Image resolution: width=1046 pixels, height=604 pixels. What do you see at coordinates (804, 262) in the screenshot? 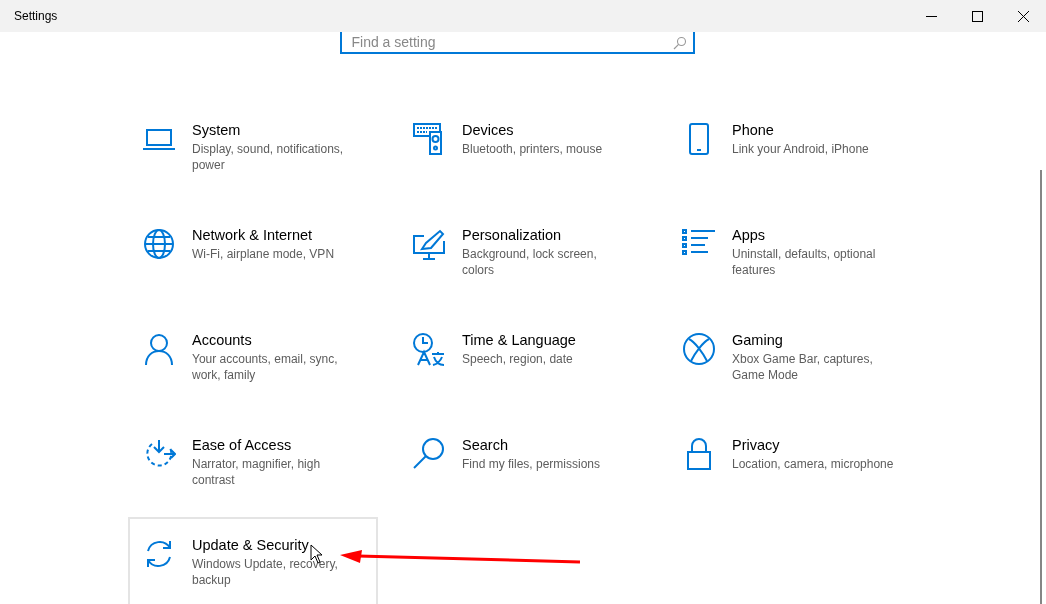
I see `category-description: Uninstall, defaults, optional features` at bounding box center [804, 262].